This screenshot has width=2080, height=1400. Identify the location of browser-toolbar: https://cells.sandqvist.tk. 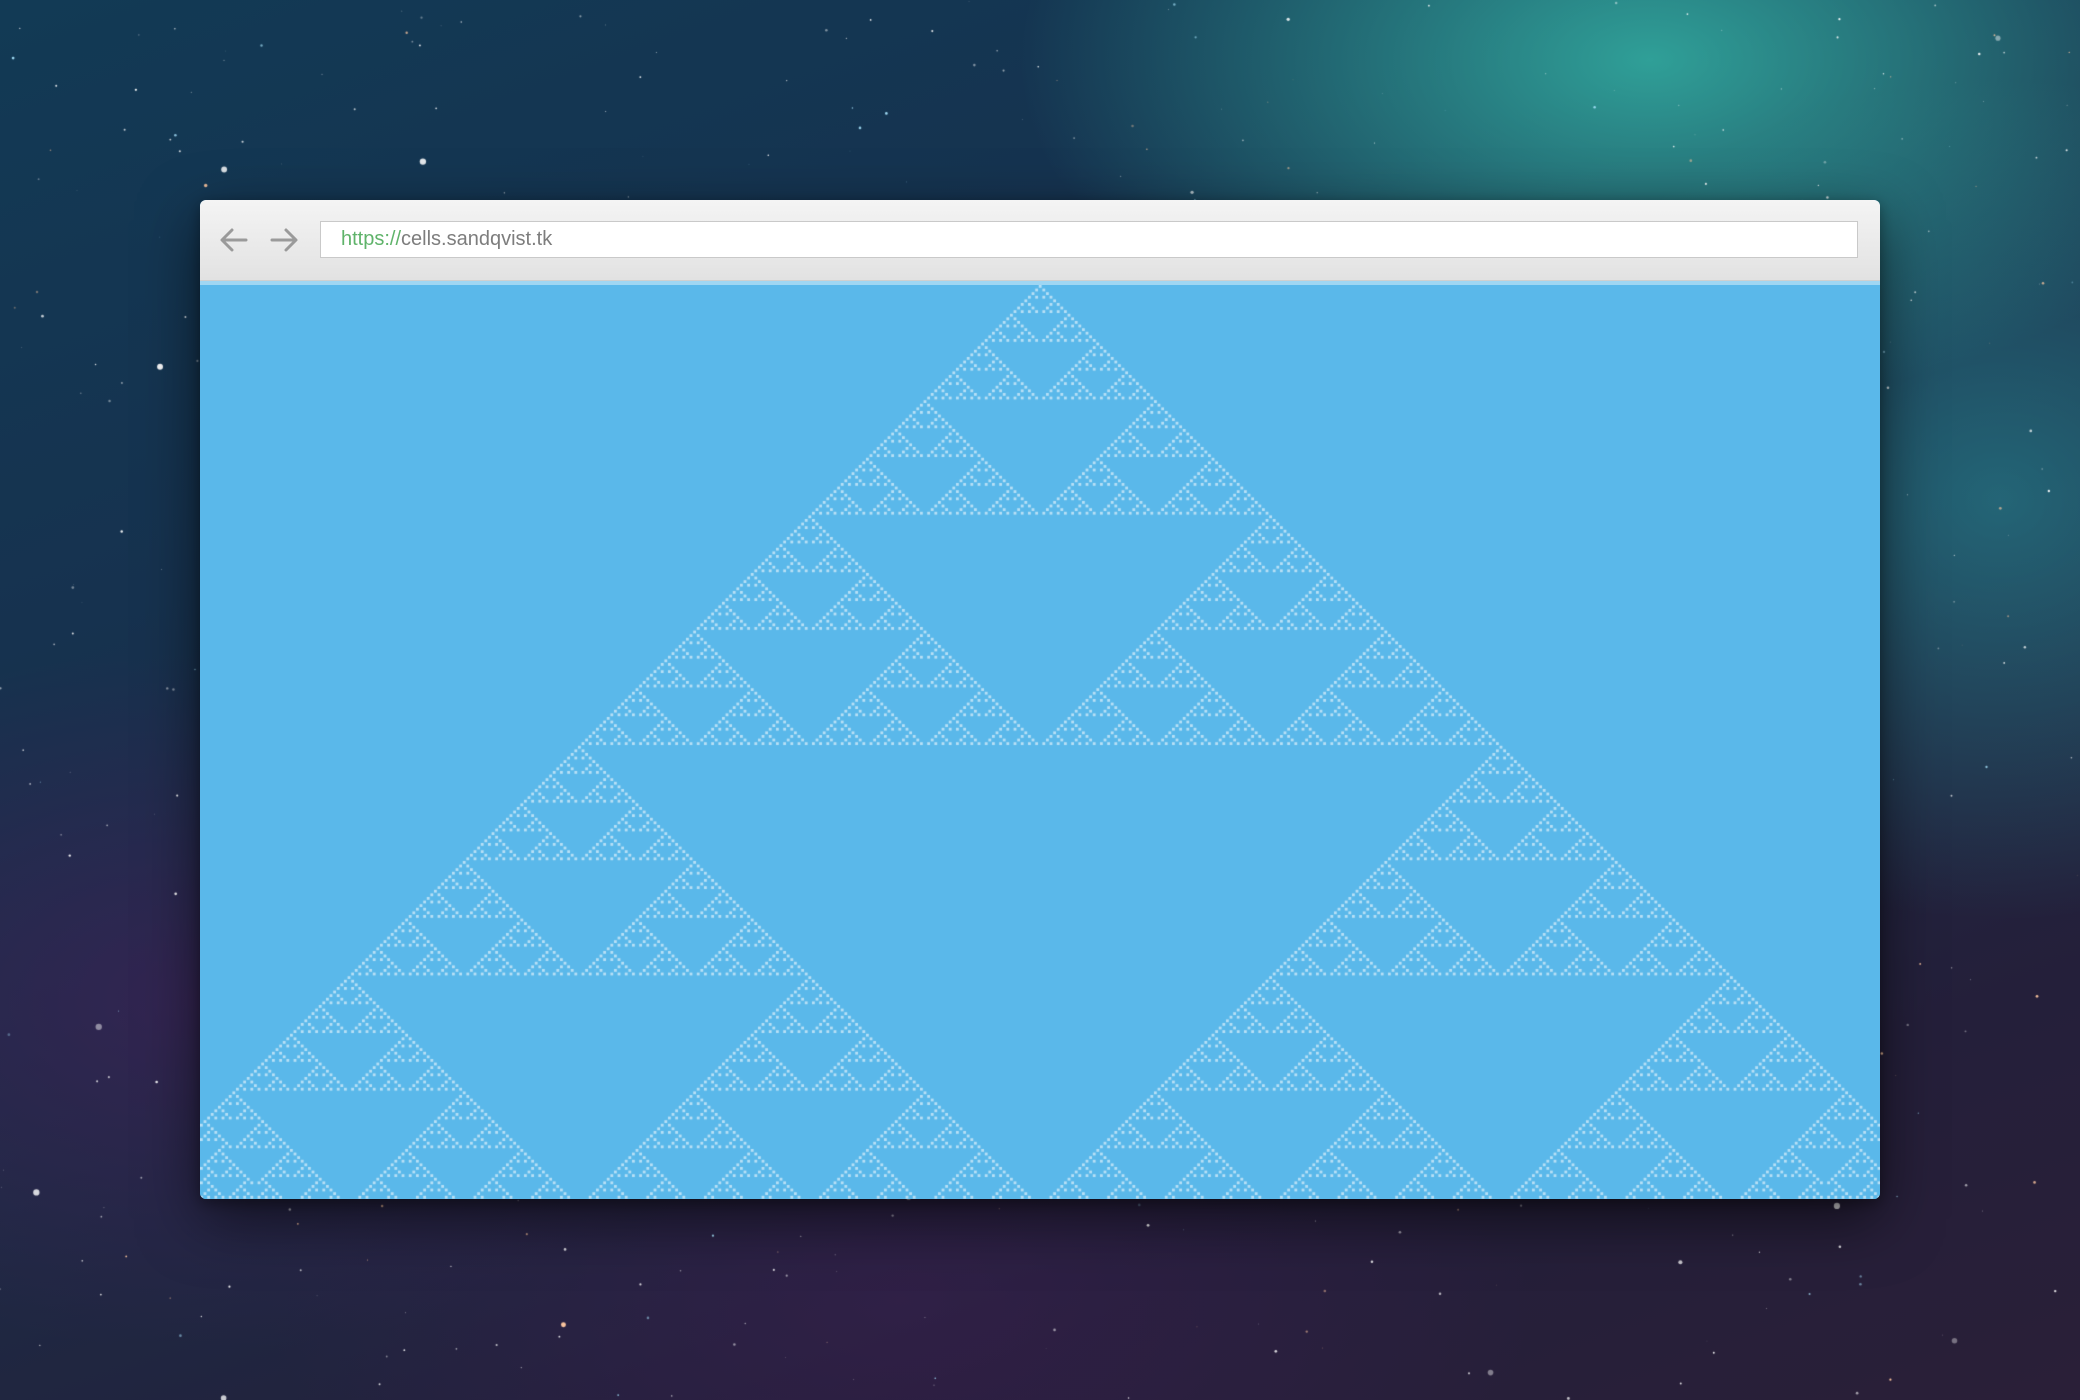
(1040, 240).